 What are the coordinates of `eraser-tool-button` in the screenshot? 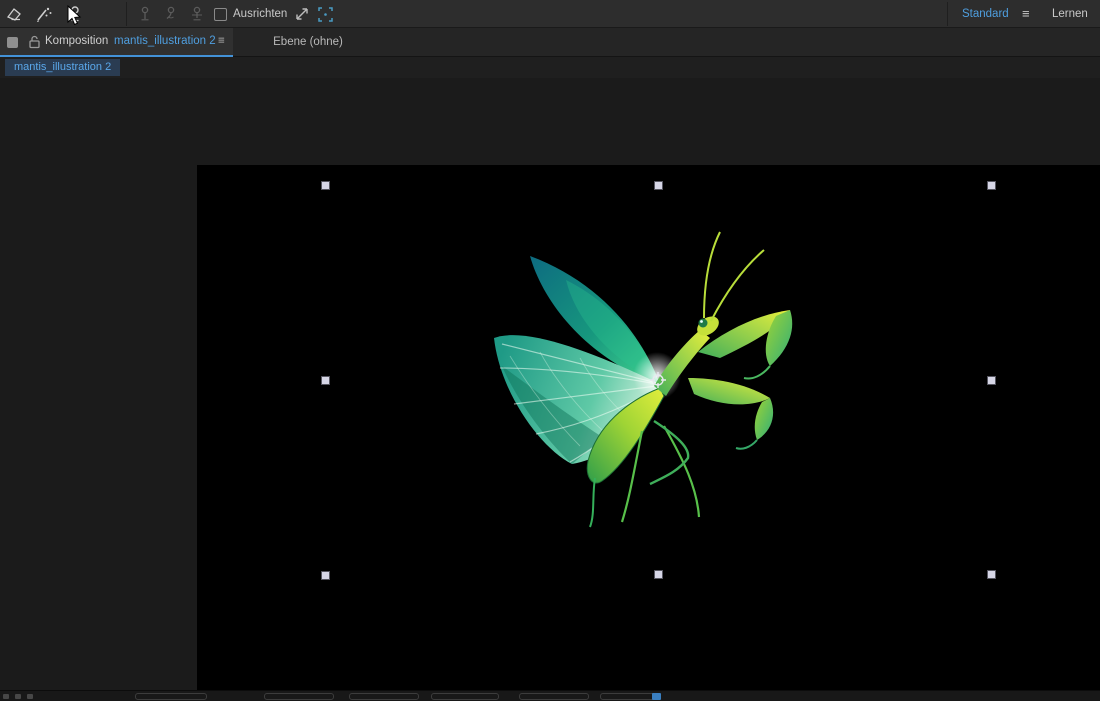 It's located at (14, 14).